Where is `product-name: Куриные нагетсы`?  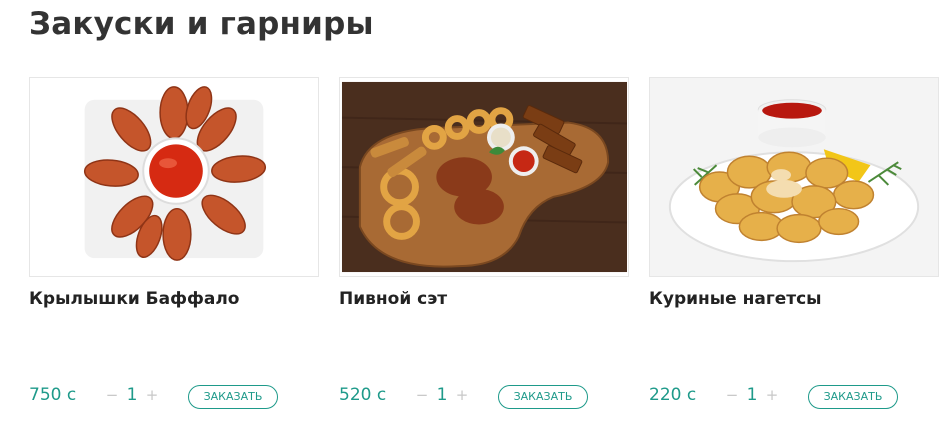 product-name: Куриные нагетсы is located at coordinates (735, 299).